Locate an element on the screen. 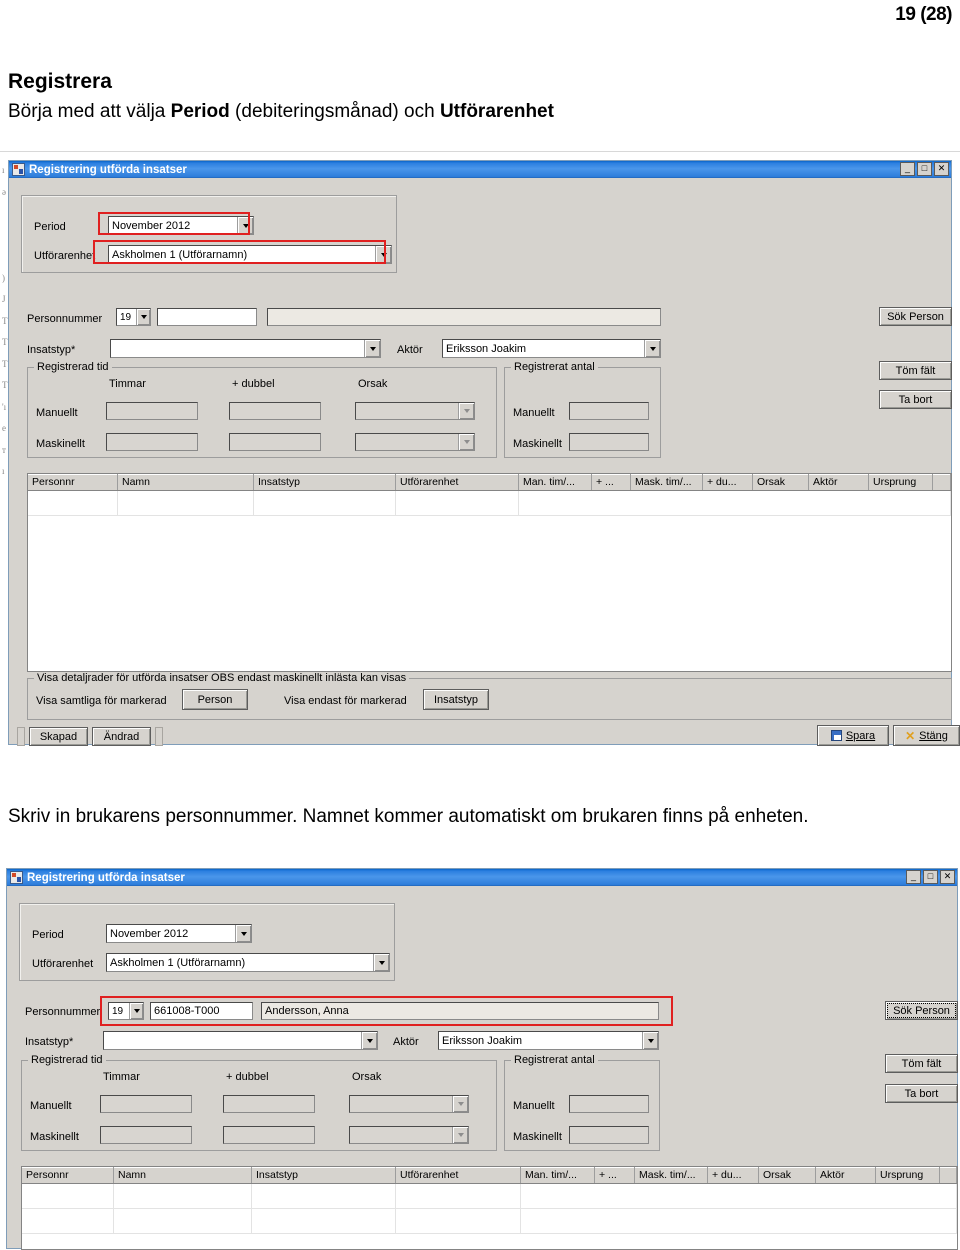 This screenshot has width=960, height=1250. maskinellt-dubbel-input is located at coordinates (275, 442).